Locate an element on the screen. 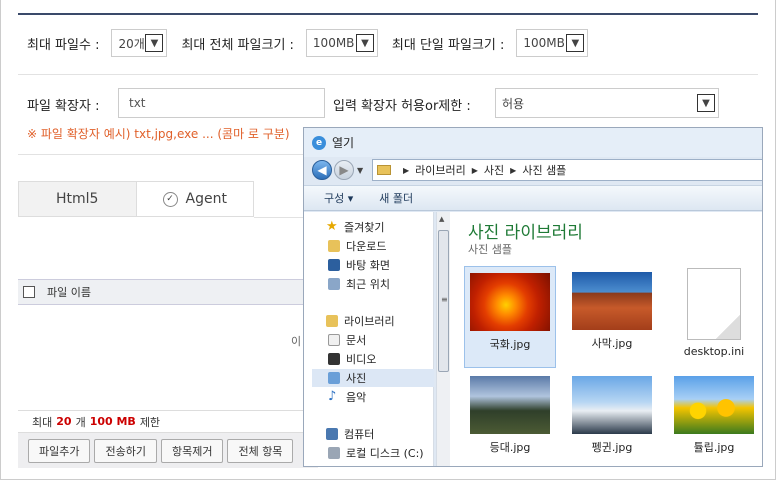 The width and height of the screenshot is (776, 480). forward-arrow-icon: ▶ is located at coordinates (344, 170).